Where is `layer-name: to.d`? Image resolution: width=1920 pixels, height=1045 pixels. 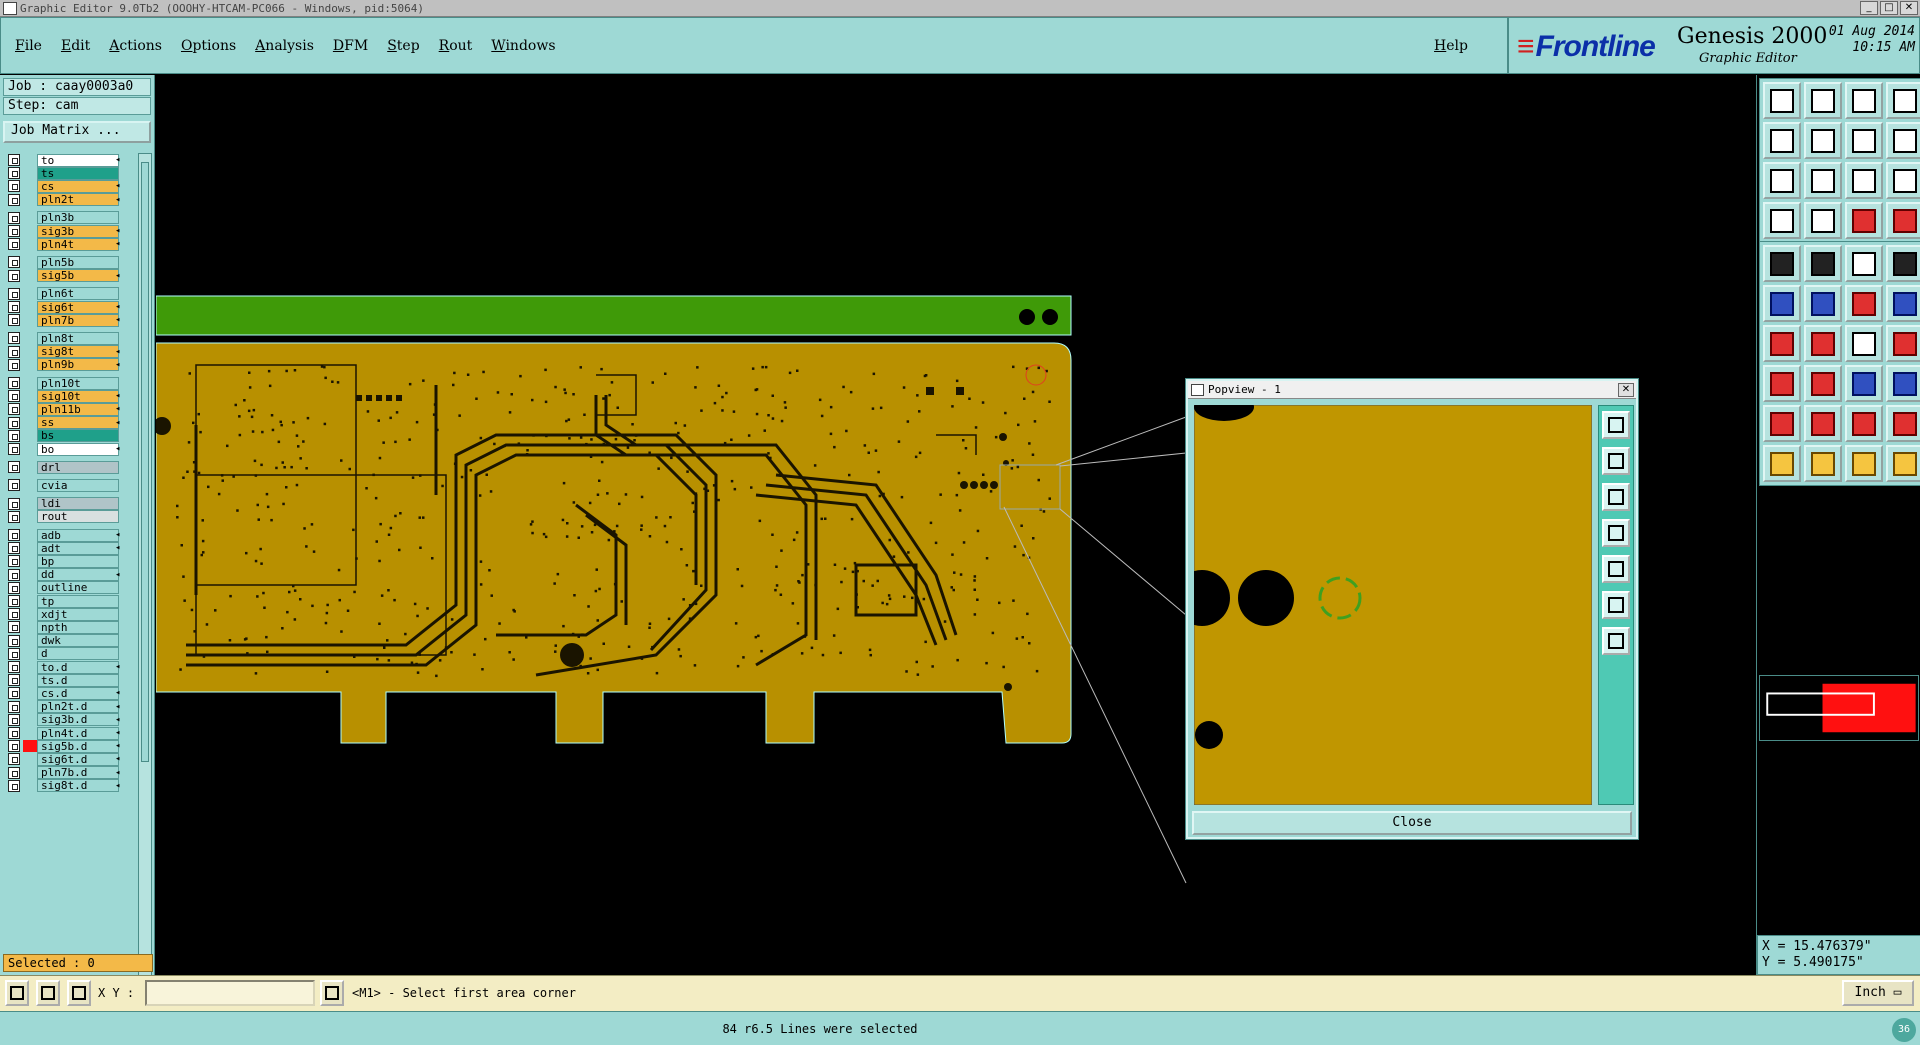
layer-name: to.d is located at coordinates (78, 667).